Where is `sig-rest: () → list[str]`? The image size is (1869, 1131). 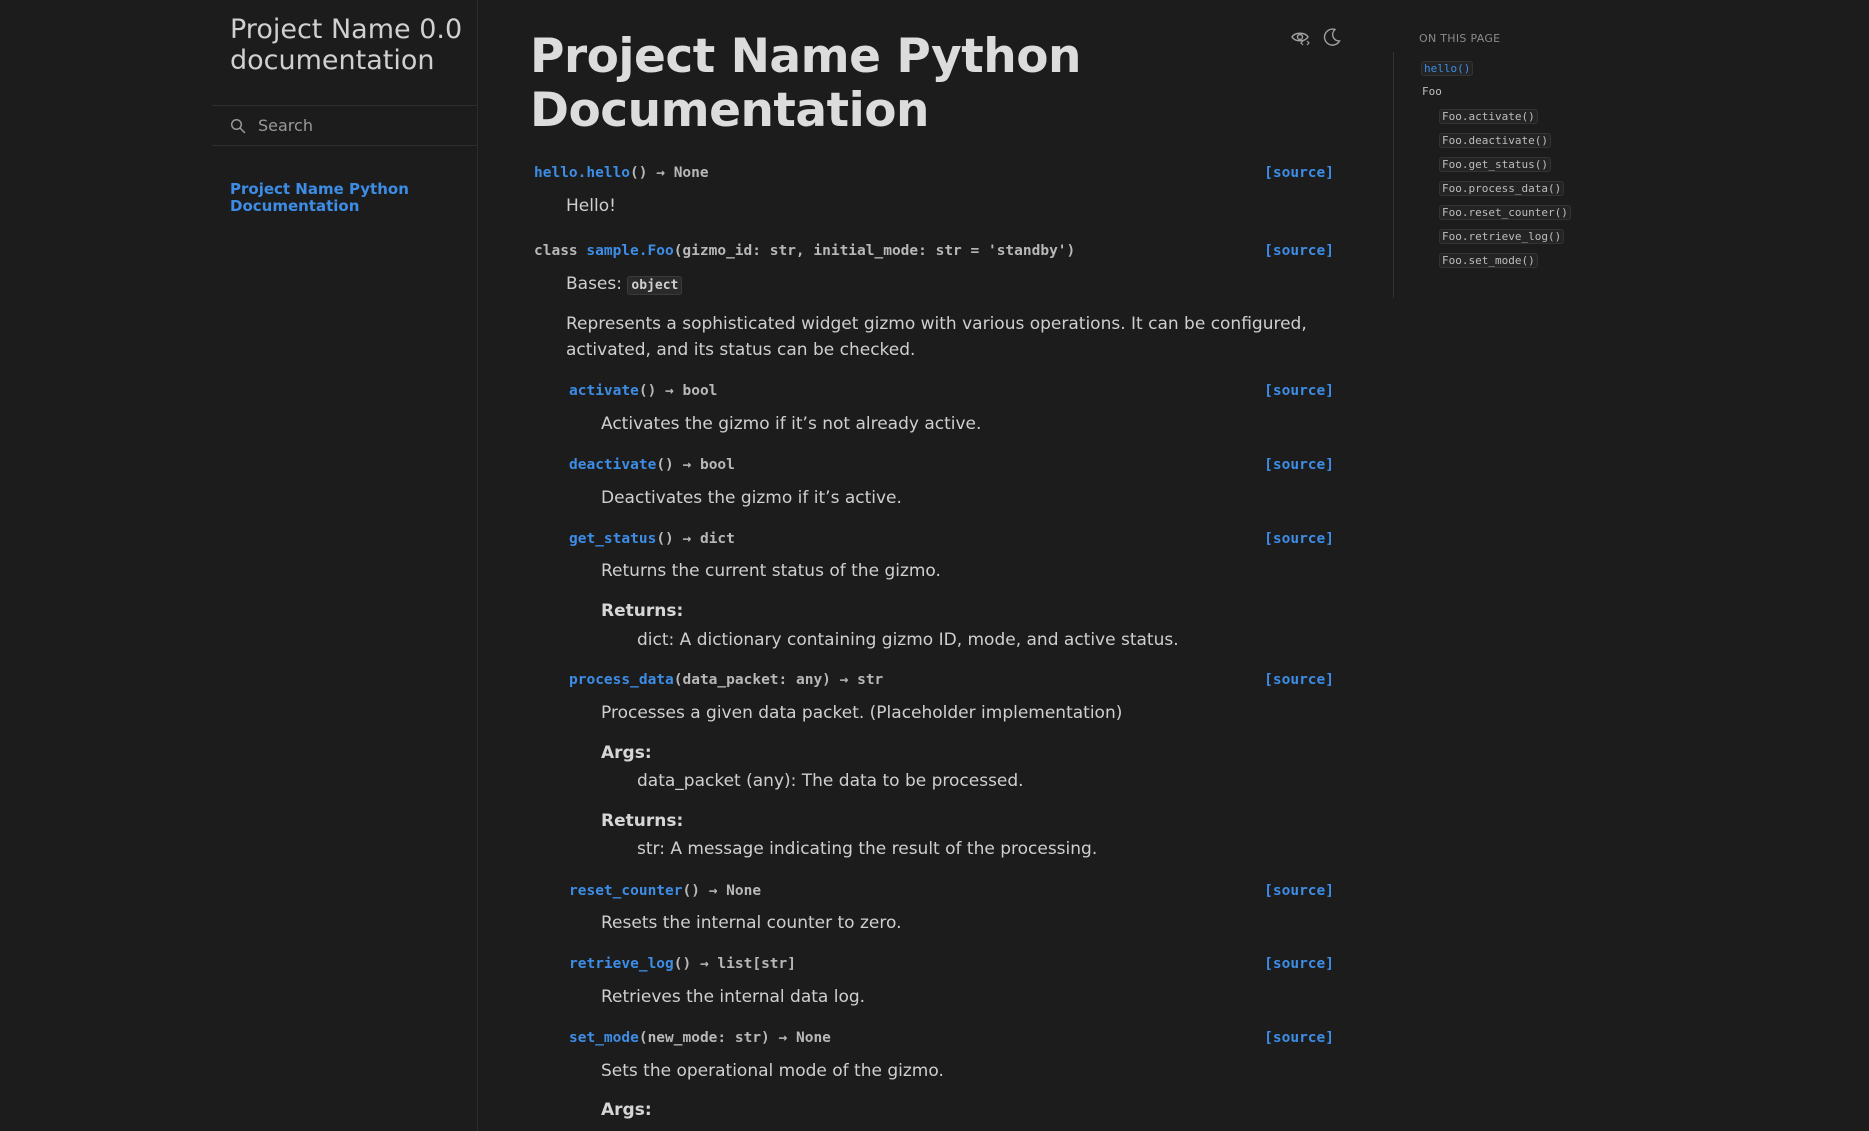 sig-rest: () → list[str] is located at coordinates (734, 964).